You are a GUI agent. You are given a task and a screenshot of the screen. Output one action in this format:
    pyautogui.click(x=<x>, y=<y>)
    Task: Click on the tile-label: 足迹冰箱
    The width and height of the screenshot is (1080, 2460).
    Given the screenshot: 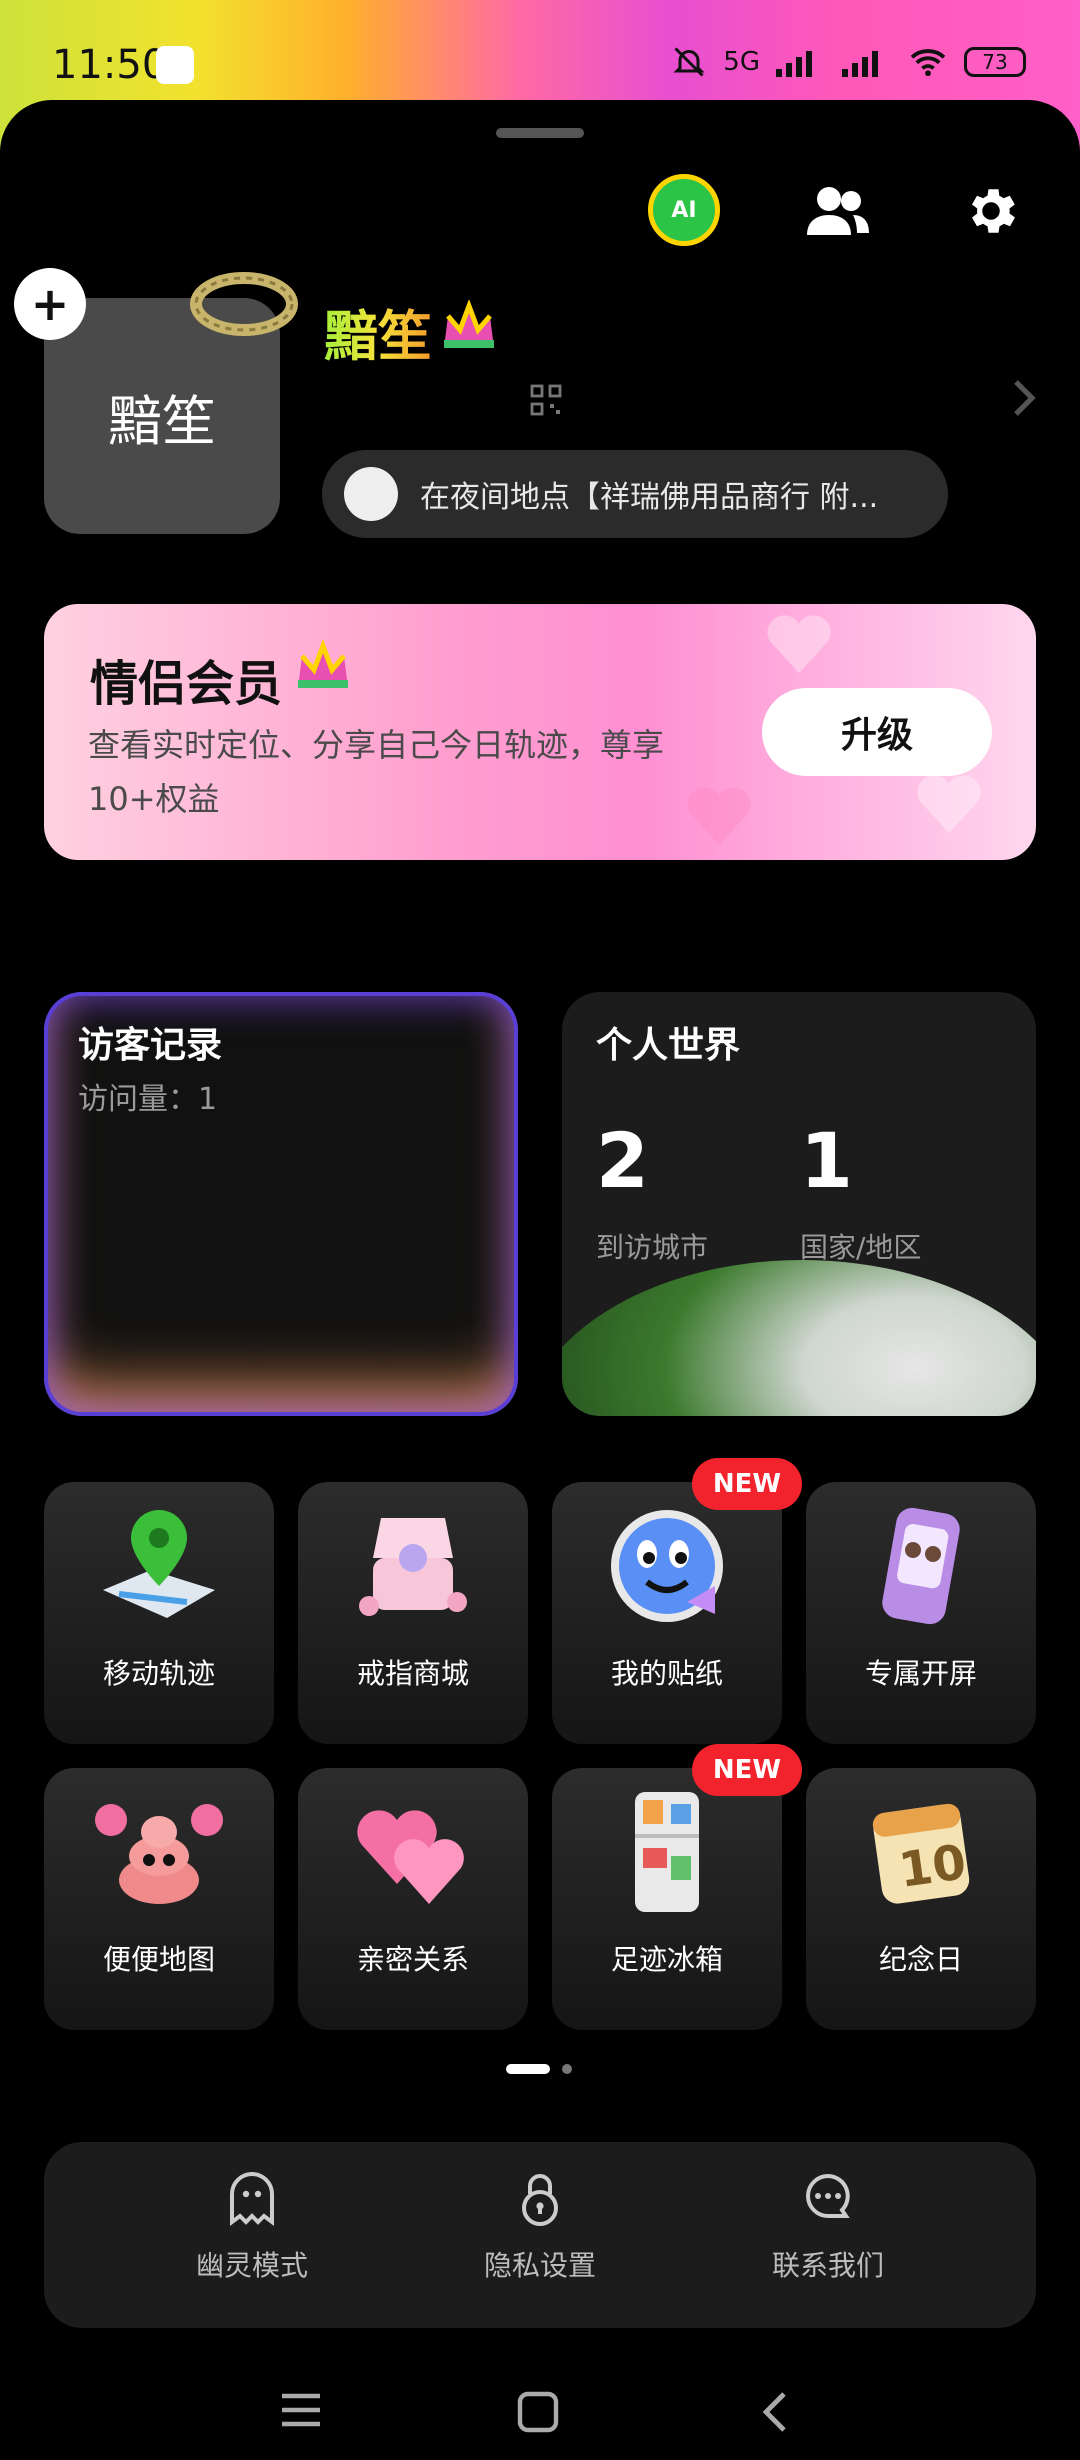 What is the action you would take?
    pyautogui.click(x=666, y=1959)
    